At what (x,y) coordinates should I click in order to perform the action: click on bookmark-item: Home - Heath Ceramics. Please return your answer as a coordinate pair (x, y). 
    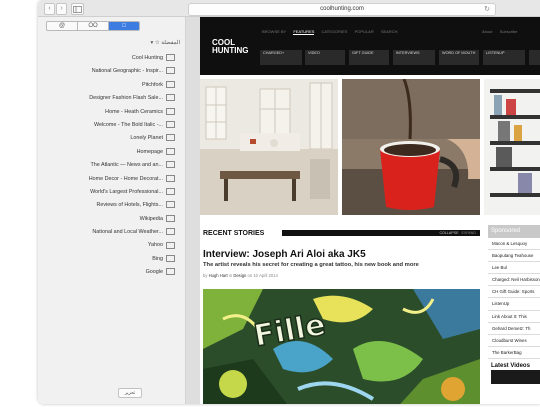
    Looking at the image, I should click on (107, 112).